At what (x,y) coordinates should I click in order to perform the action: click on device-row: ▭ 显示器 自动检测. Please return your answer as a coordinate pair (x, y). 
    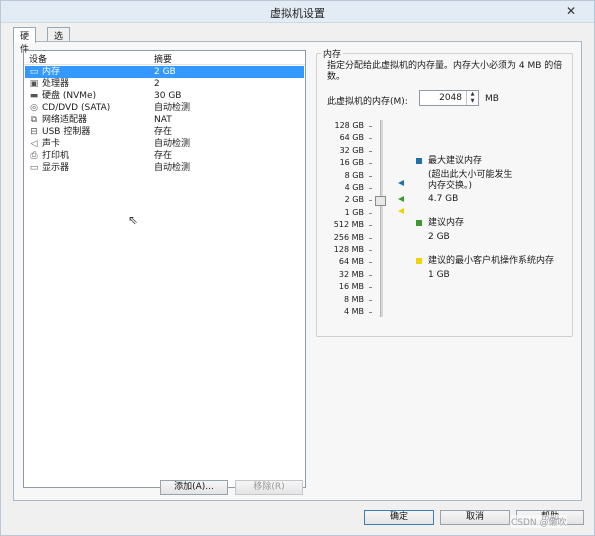
    Looking at the image, I should click on (164, 168).